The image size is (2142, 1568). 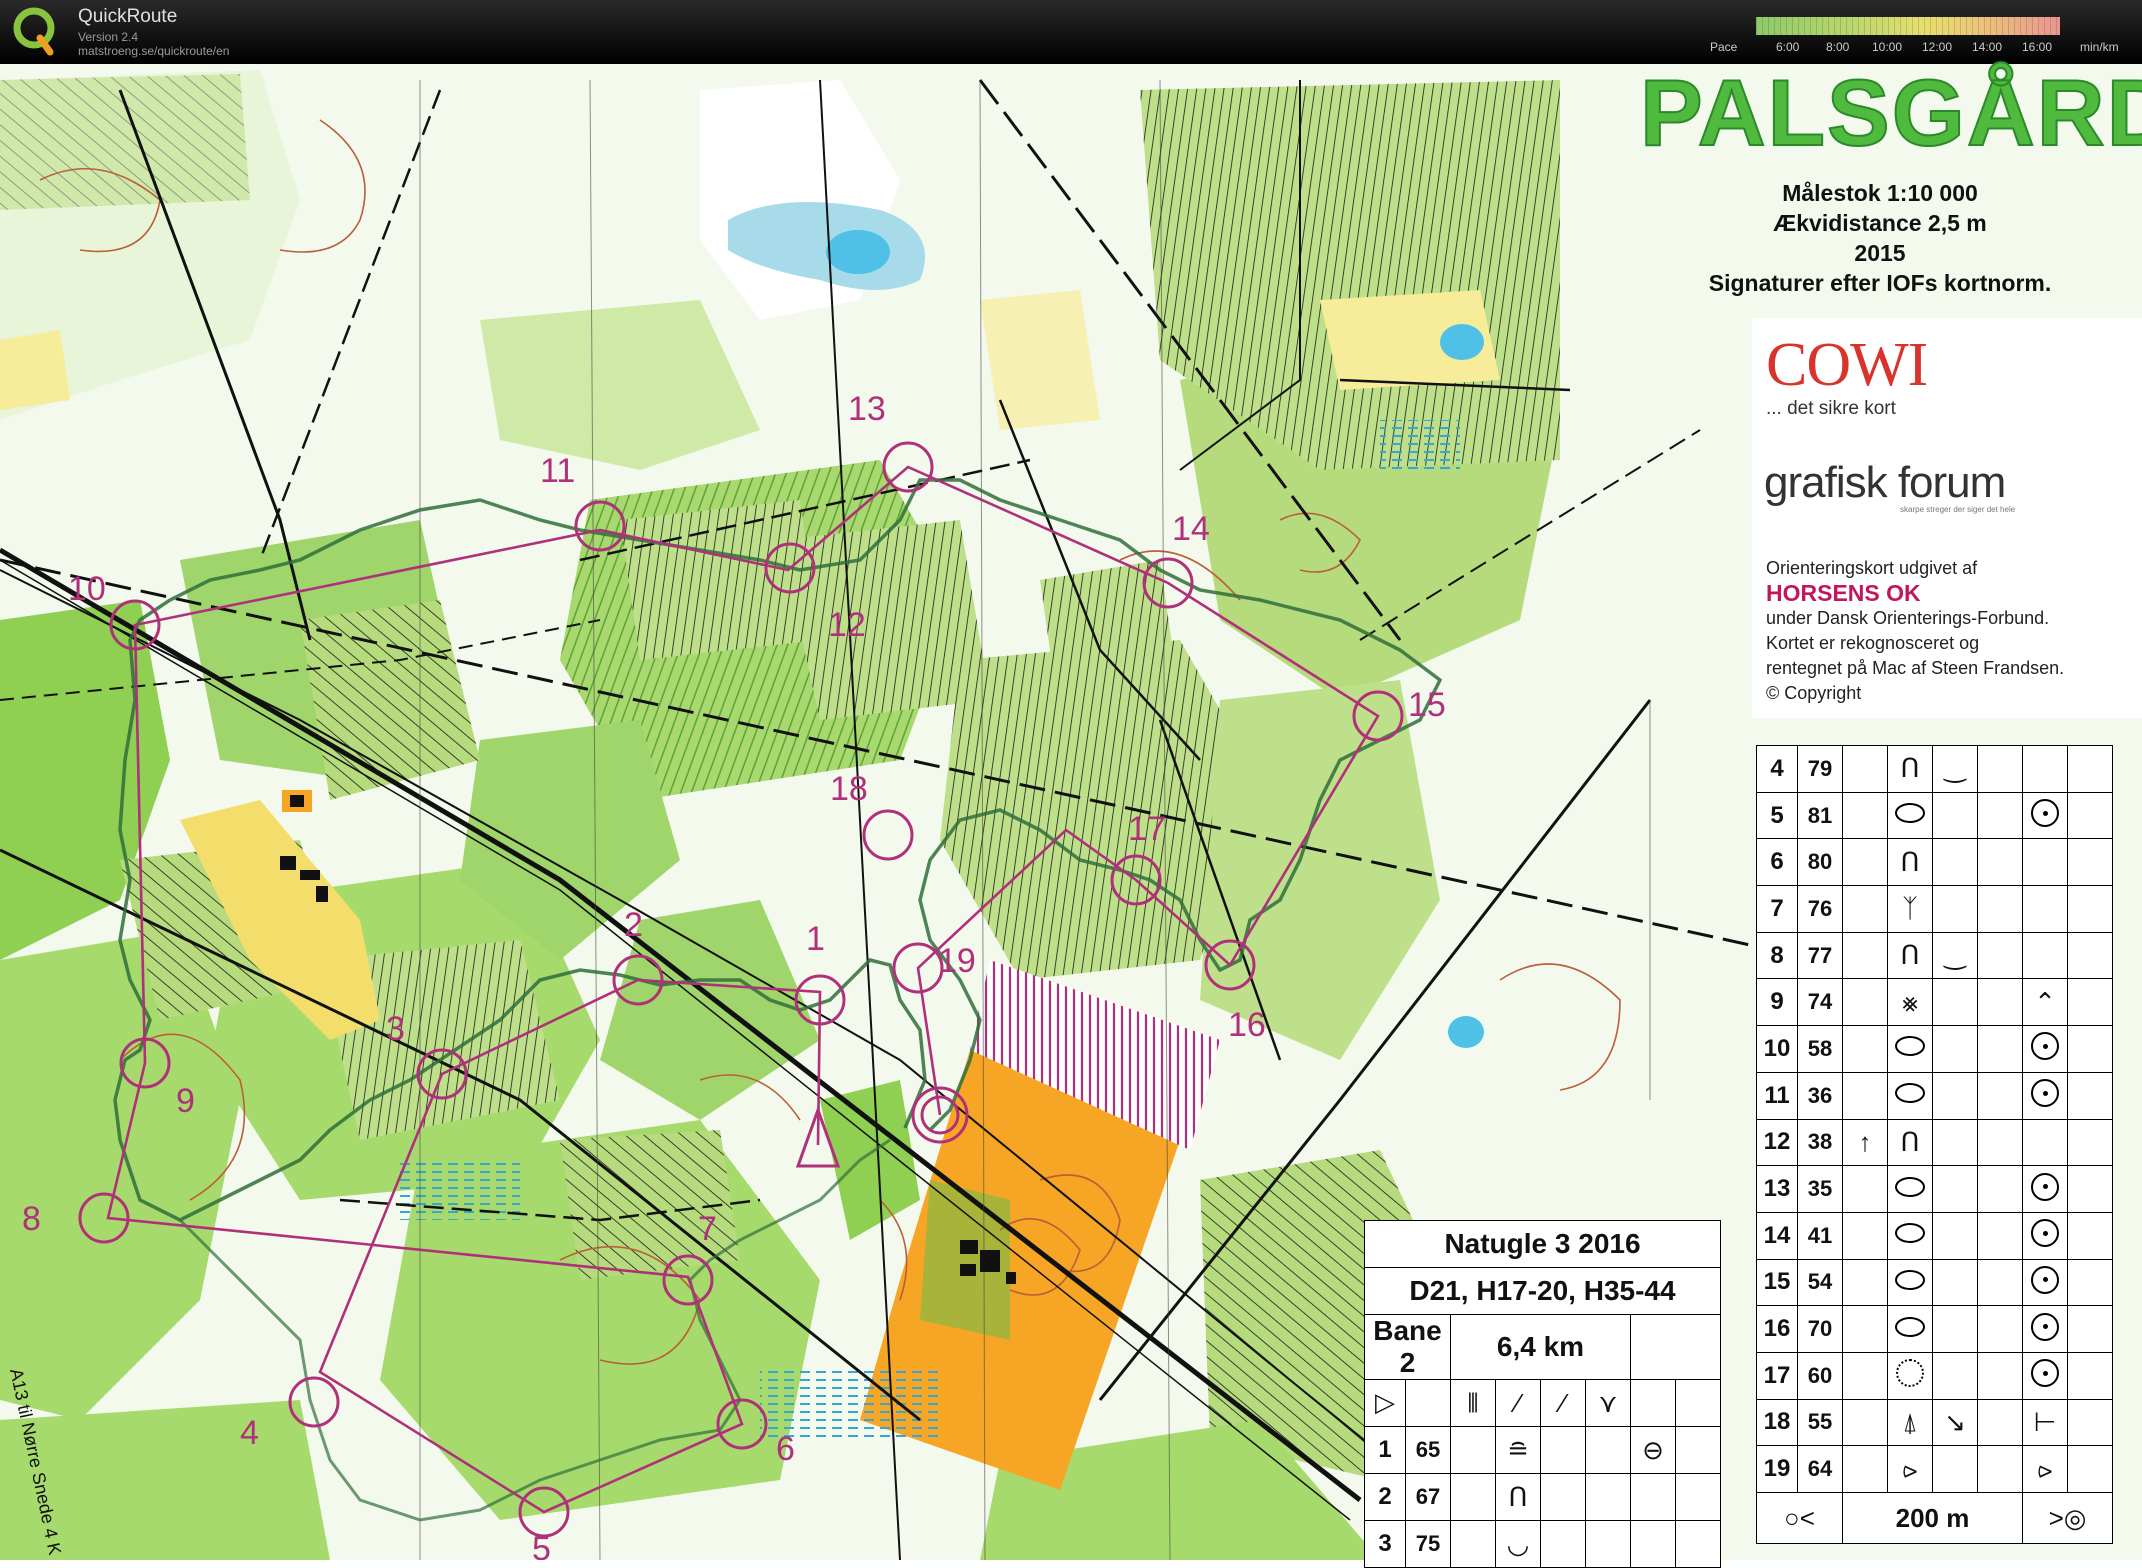 I want to click on control-label: 17, so click(x=1147, y=829).